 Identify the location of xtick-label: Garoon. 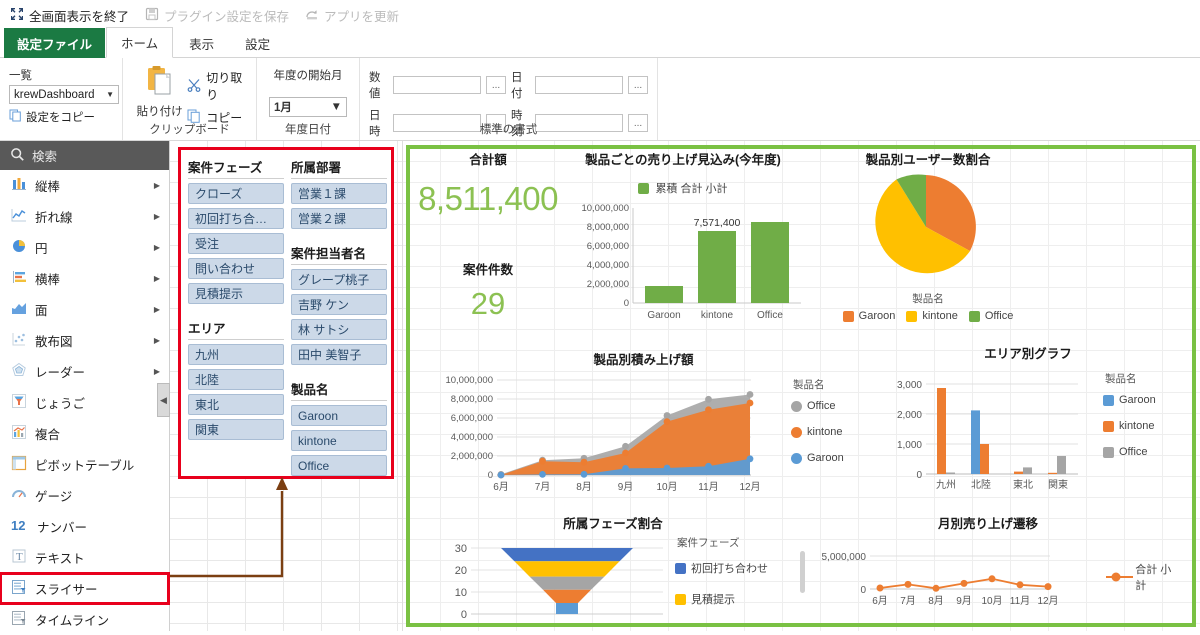
(663, 315).